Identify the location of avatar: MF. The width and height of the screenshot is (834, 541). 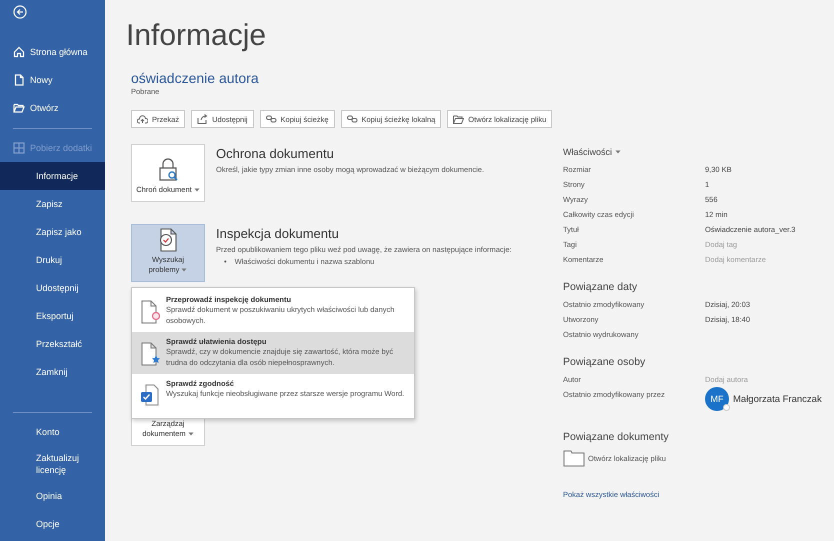
(717, 399).